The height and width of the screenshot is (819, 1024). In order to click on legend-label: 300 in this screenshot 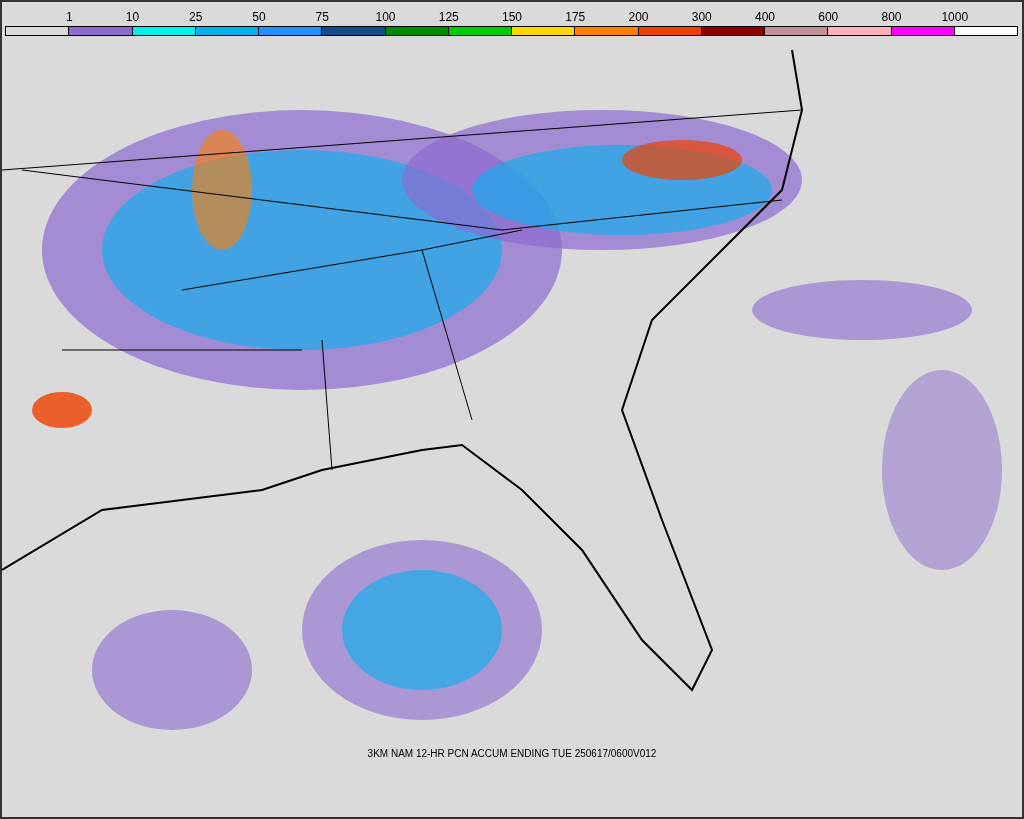, I will do `click(701, 17)`.